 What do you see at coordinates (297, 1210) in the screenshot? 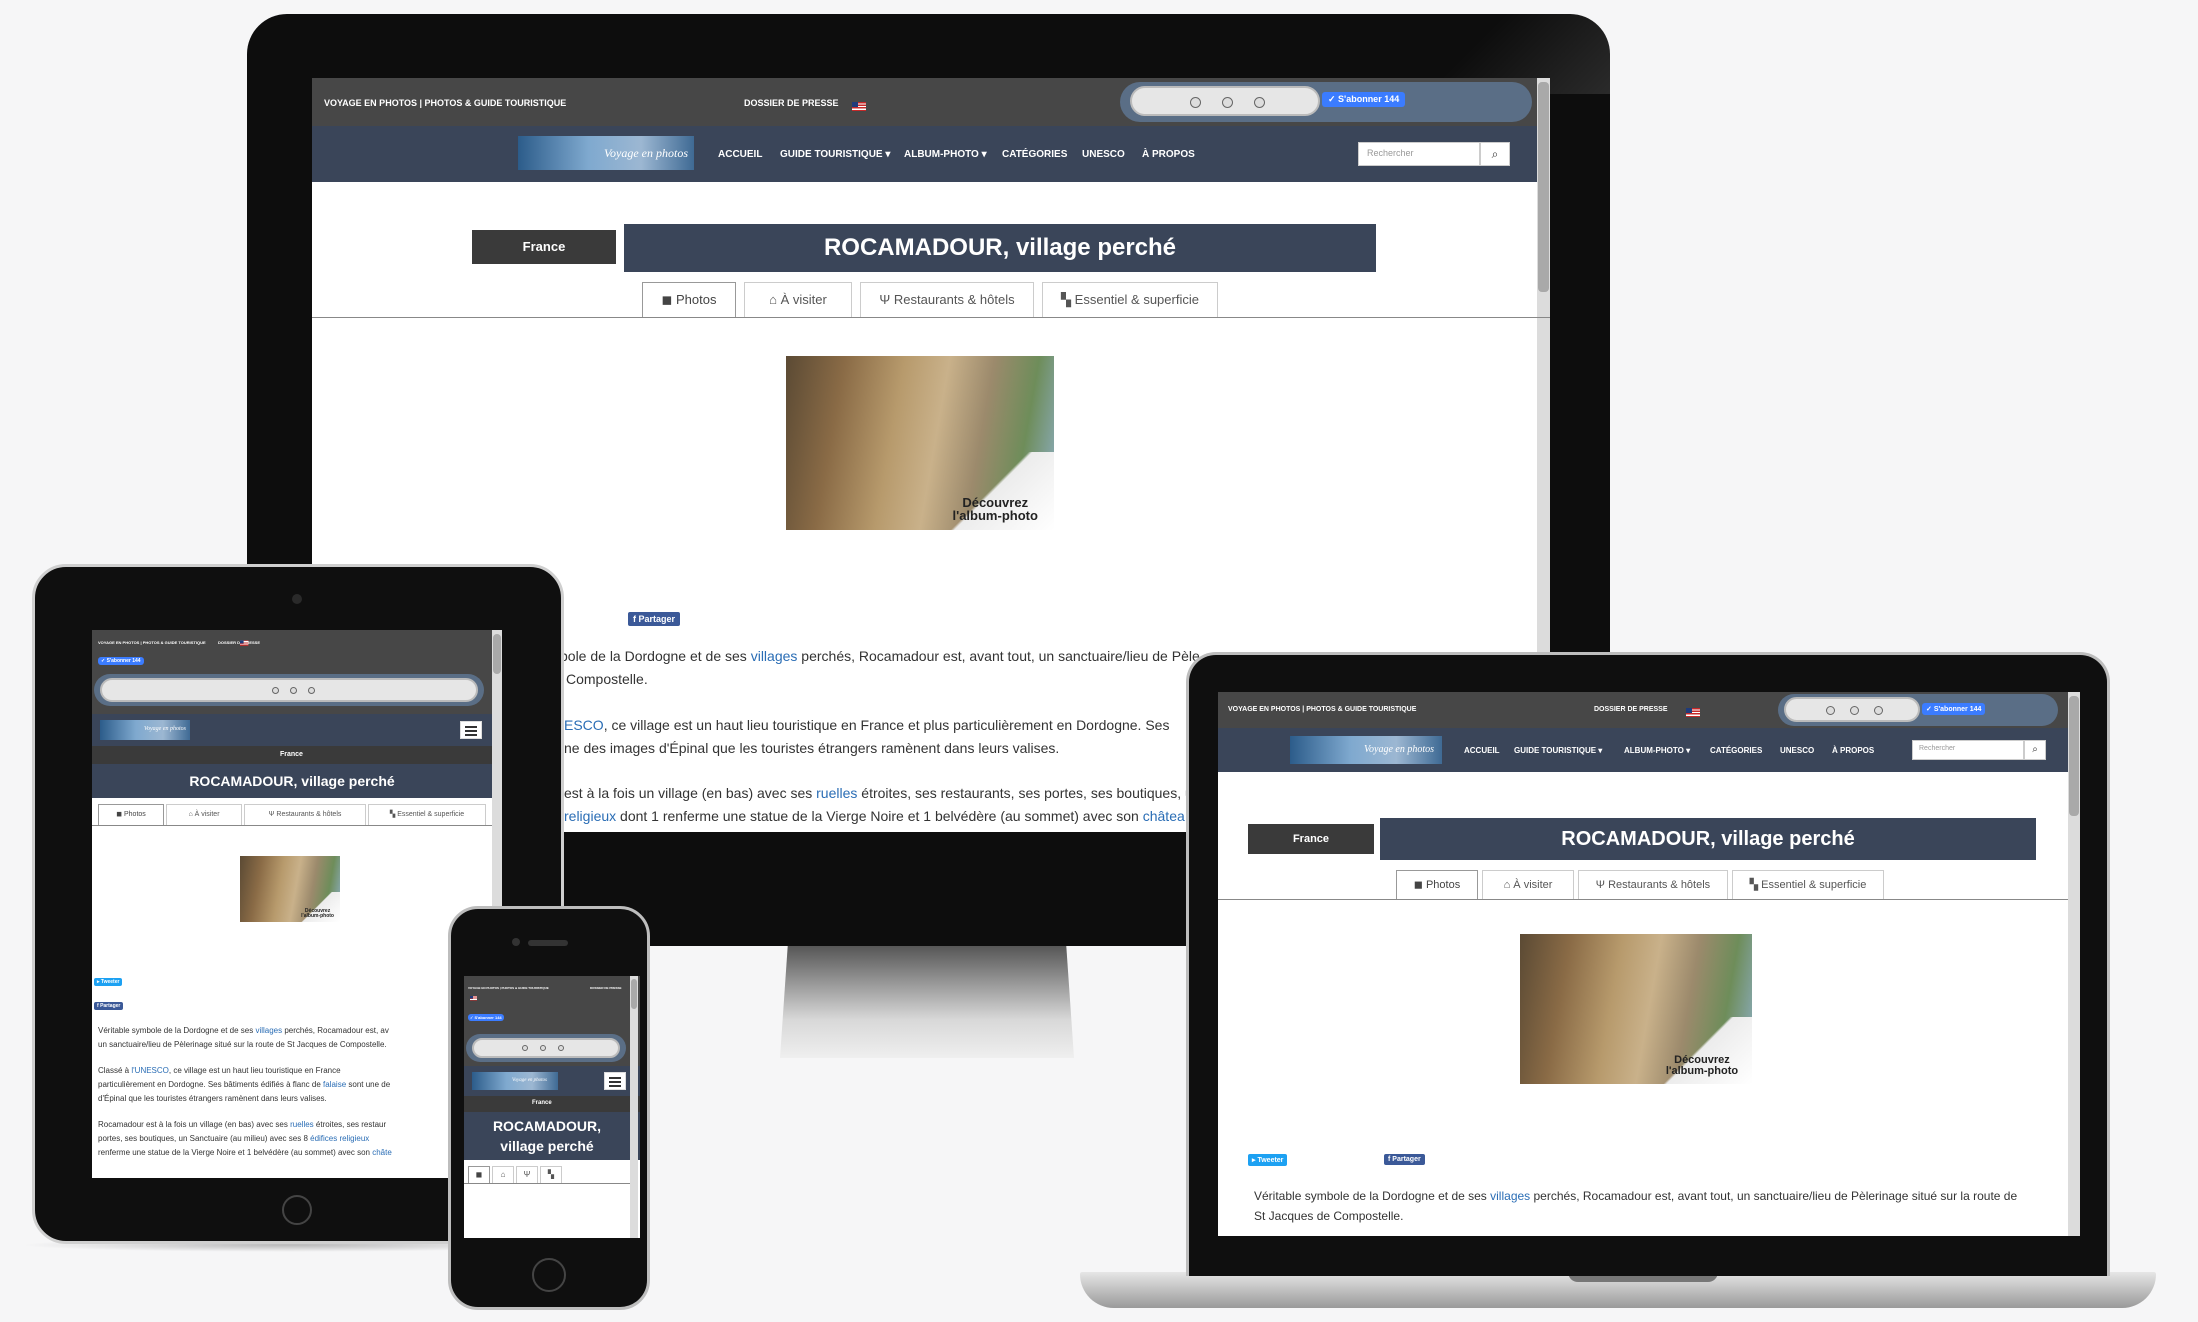
I see `tablet-home-button` at bounding box center [297, 1210].